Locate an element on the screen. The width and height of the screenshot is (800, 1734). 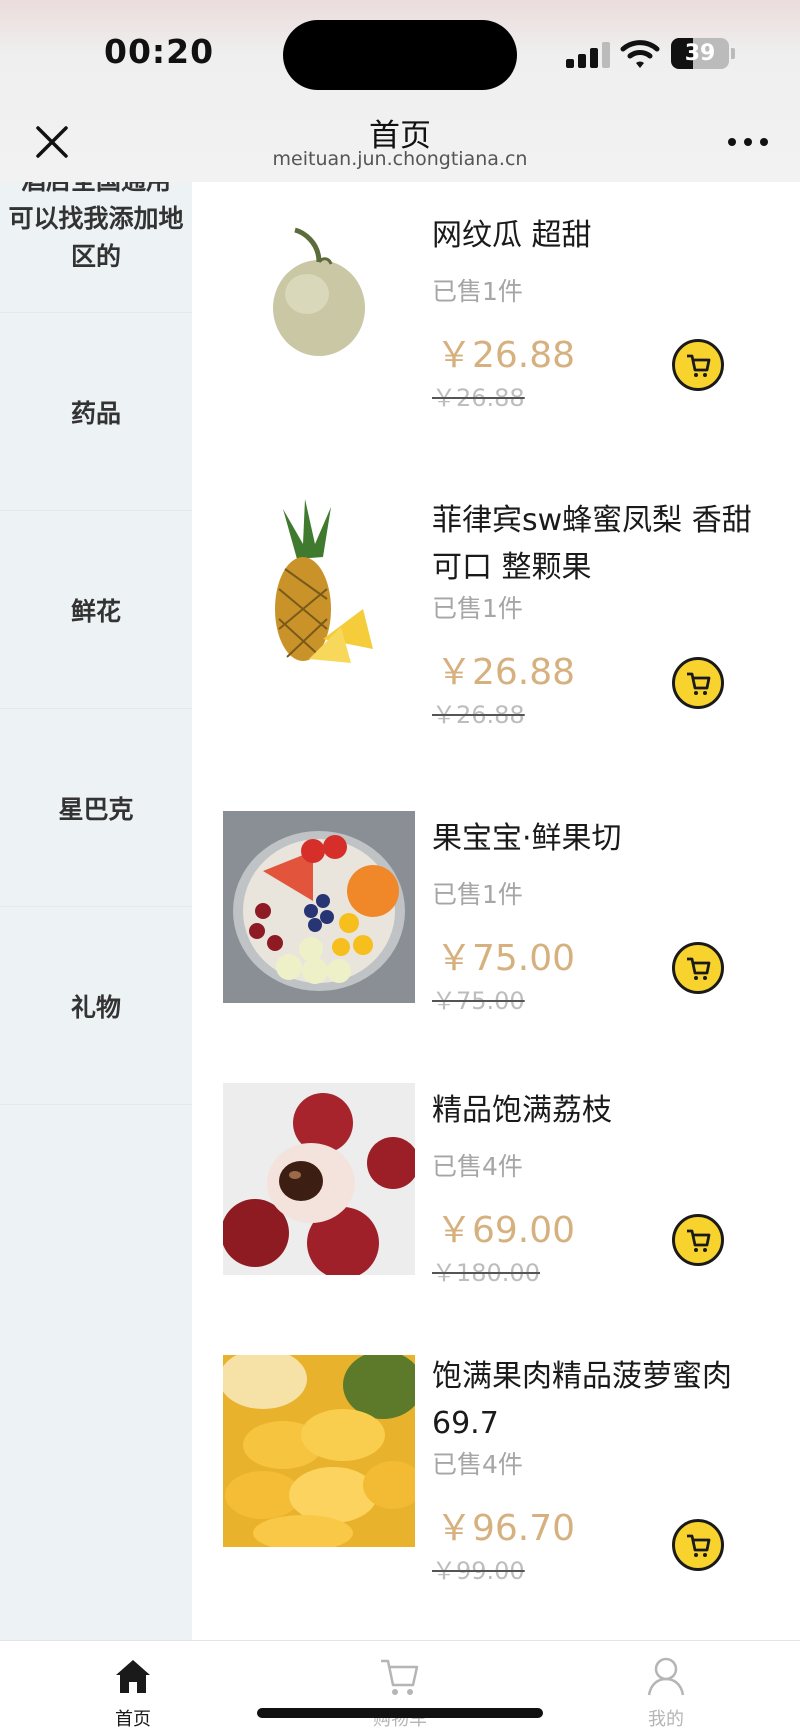
product-name: 饱满果肉精品菠萝蜜肉 69.7 is located at coordinates (582, 1400).